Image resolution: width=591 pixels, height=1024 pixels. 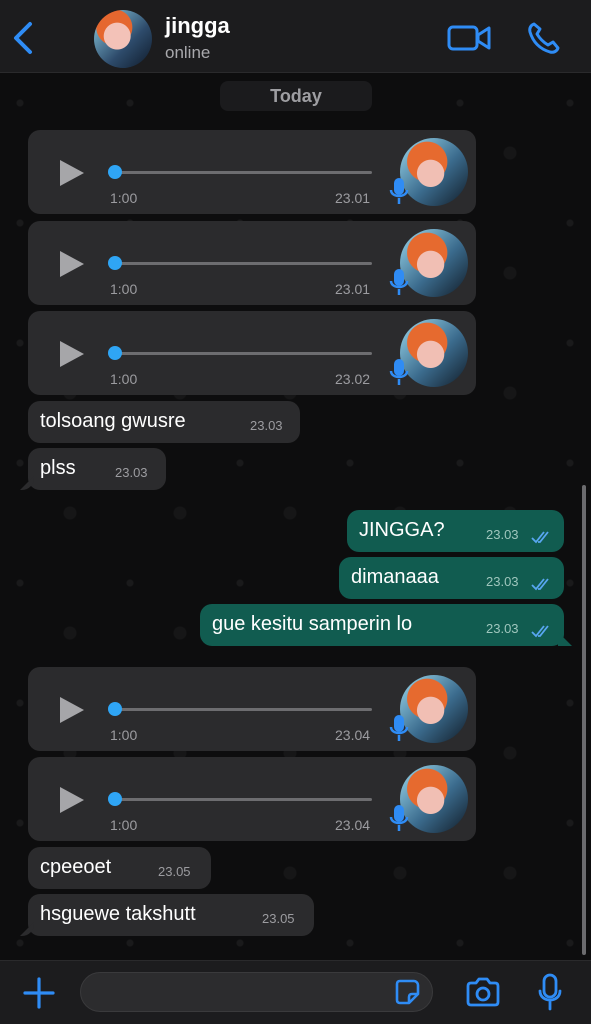 I want to click on sticker-icon, so click(x=407, y=992).